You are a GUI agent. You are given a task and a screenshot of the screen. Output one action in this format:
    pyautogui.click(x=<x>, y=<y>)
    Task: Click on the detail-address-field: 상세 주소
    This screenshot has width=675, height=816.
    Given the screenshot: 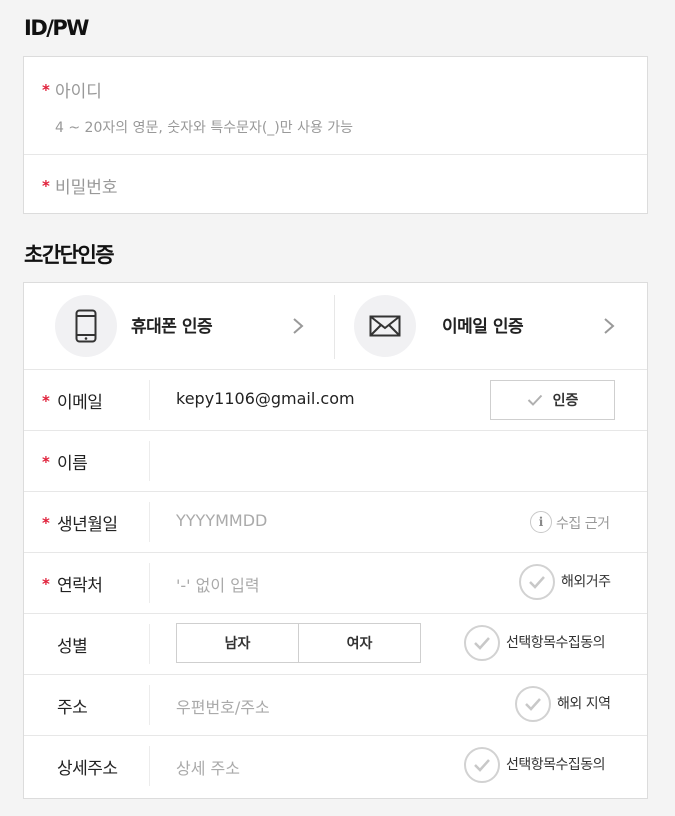 What is the action you would take?
    pyautogui.click(x=208, y=767)
    